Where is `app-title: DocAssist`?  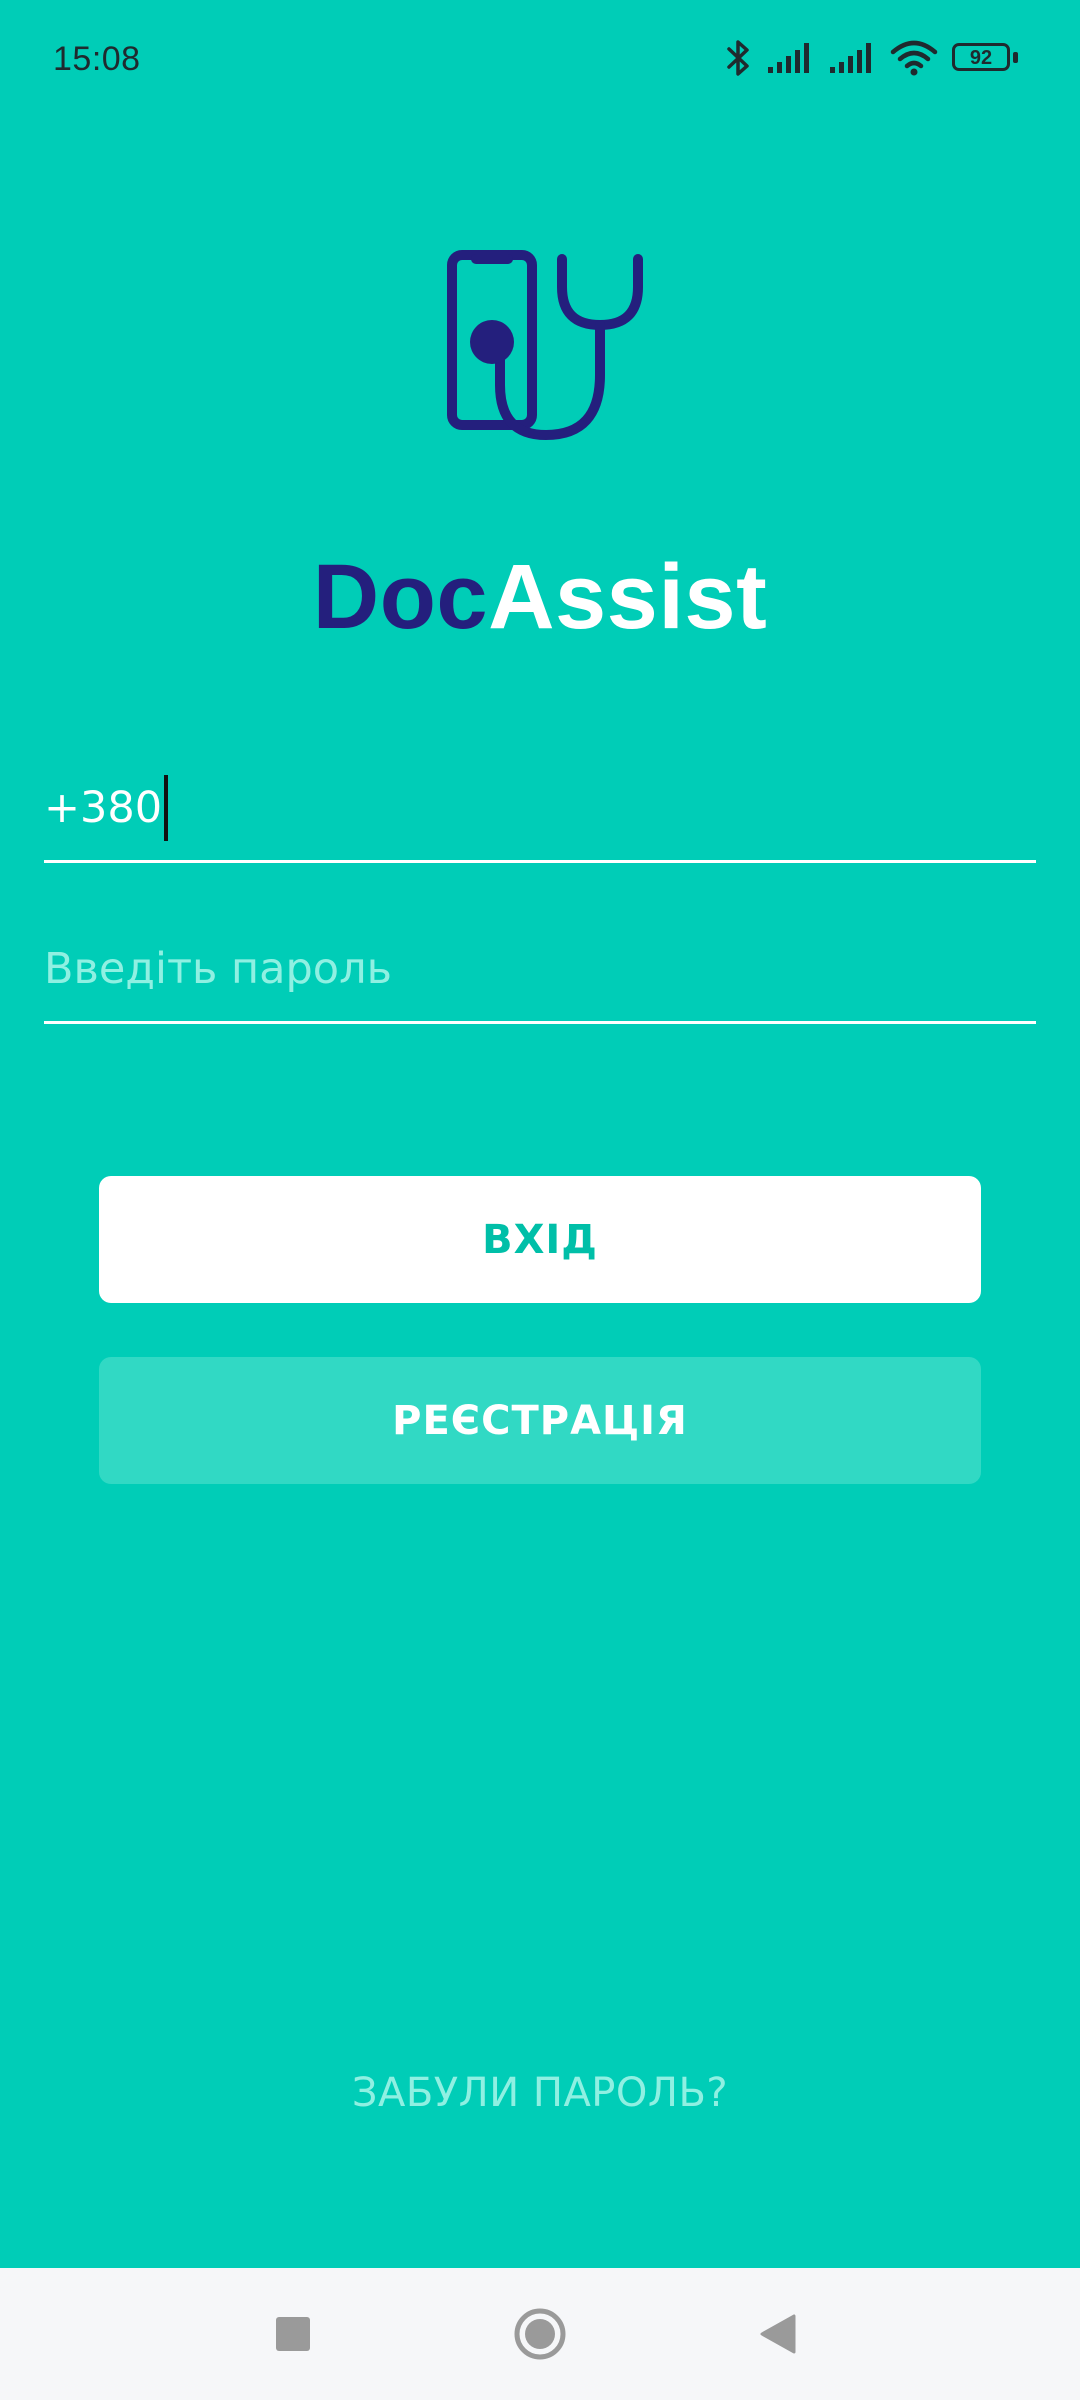
app-title: DocAssist is located at coordinates (540, 597).